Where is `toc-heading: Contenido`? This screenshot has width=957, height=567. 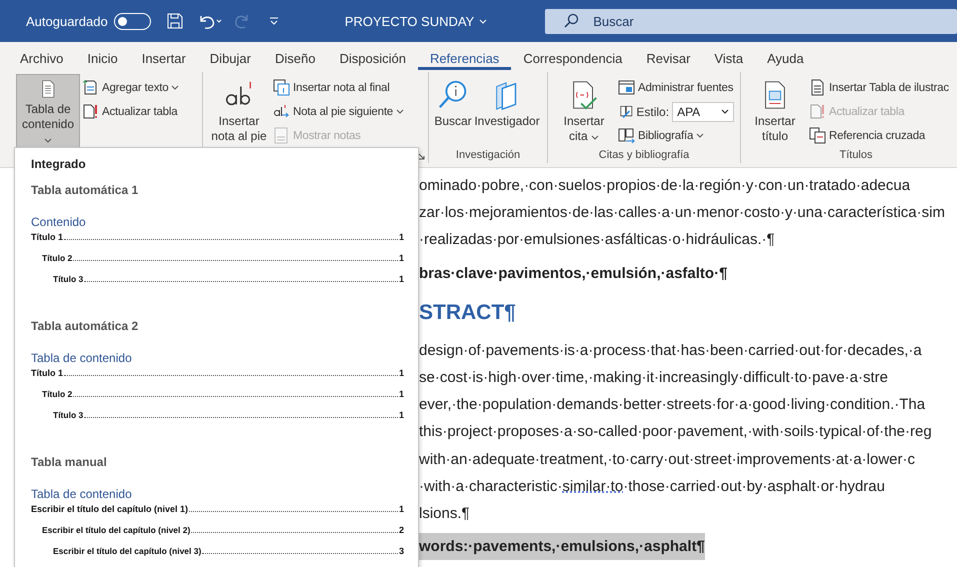 toc-heading: Contenido is located at coordinates (58, 222).